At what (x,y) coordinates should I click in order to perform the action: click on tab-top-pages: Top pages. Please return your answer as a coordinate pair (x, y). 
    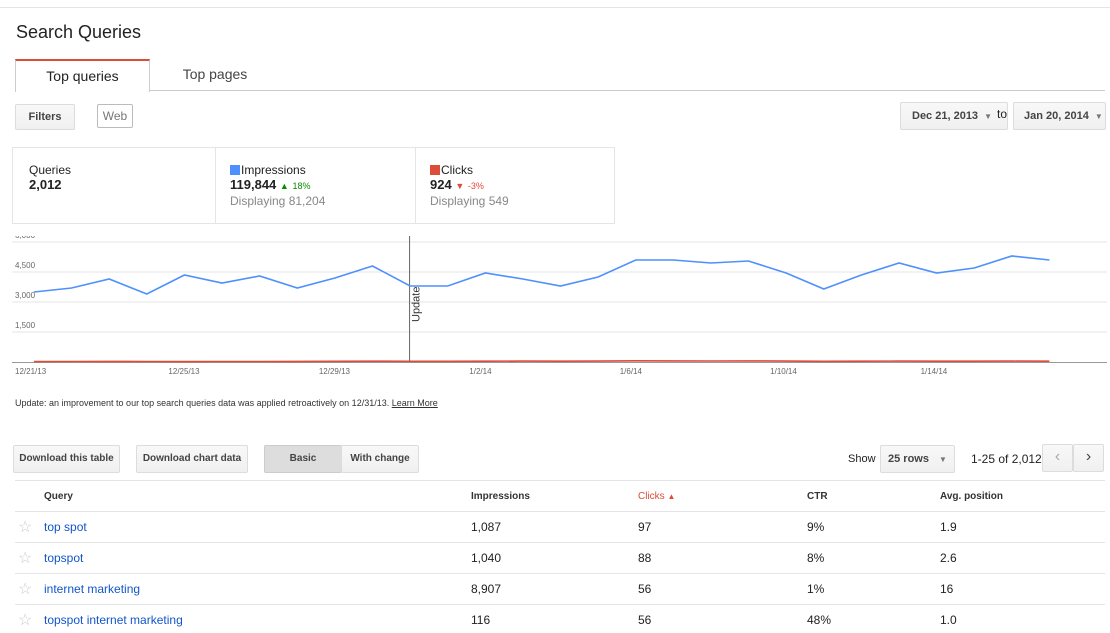
    Looking at the image, I should click on (215, 74).